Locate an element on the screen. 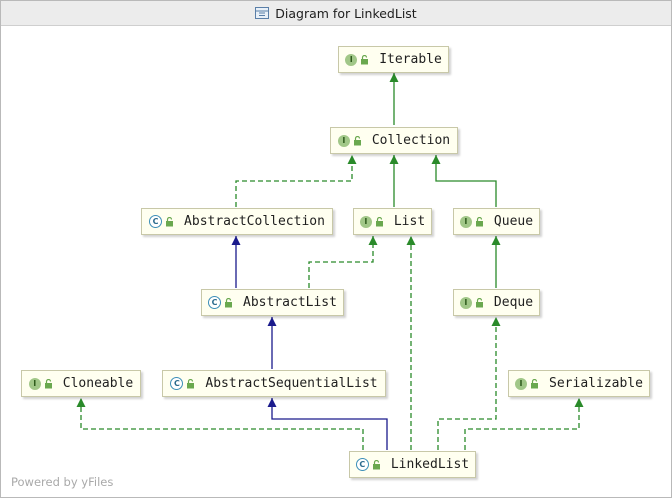 The width and height of the screenshot is (672, 498). node-label: LinkedList is located at coordinates (430, 464).